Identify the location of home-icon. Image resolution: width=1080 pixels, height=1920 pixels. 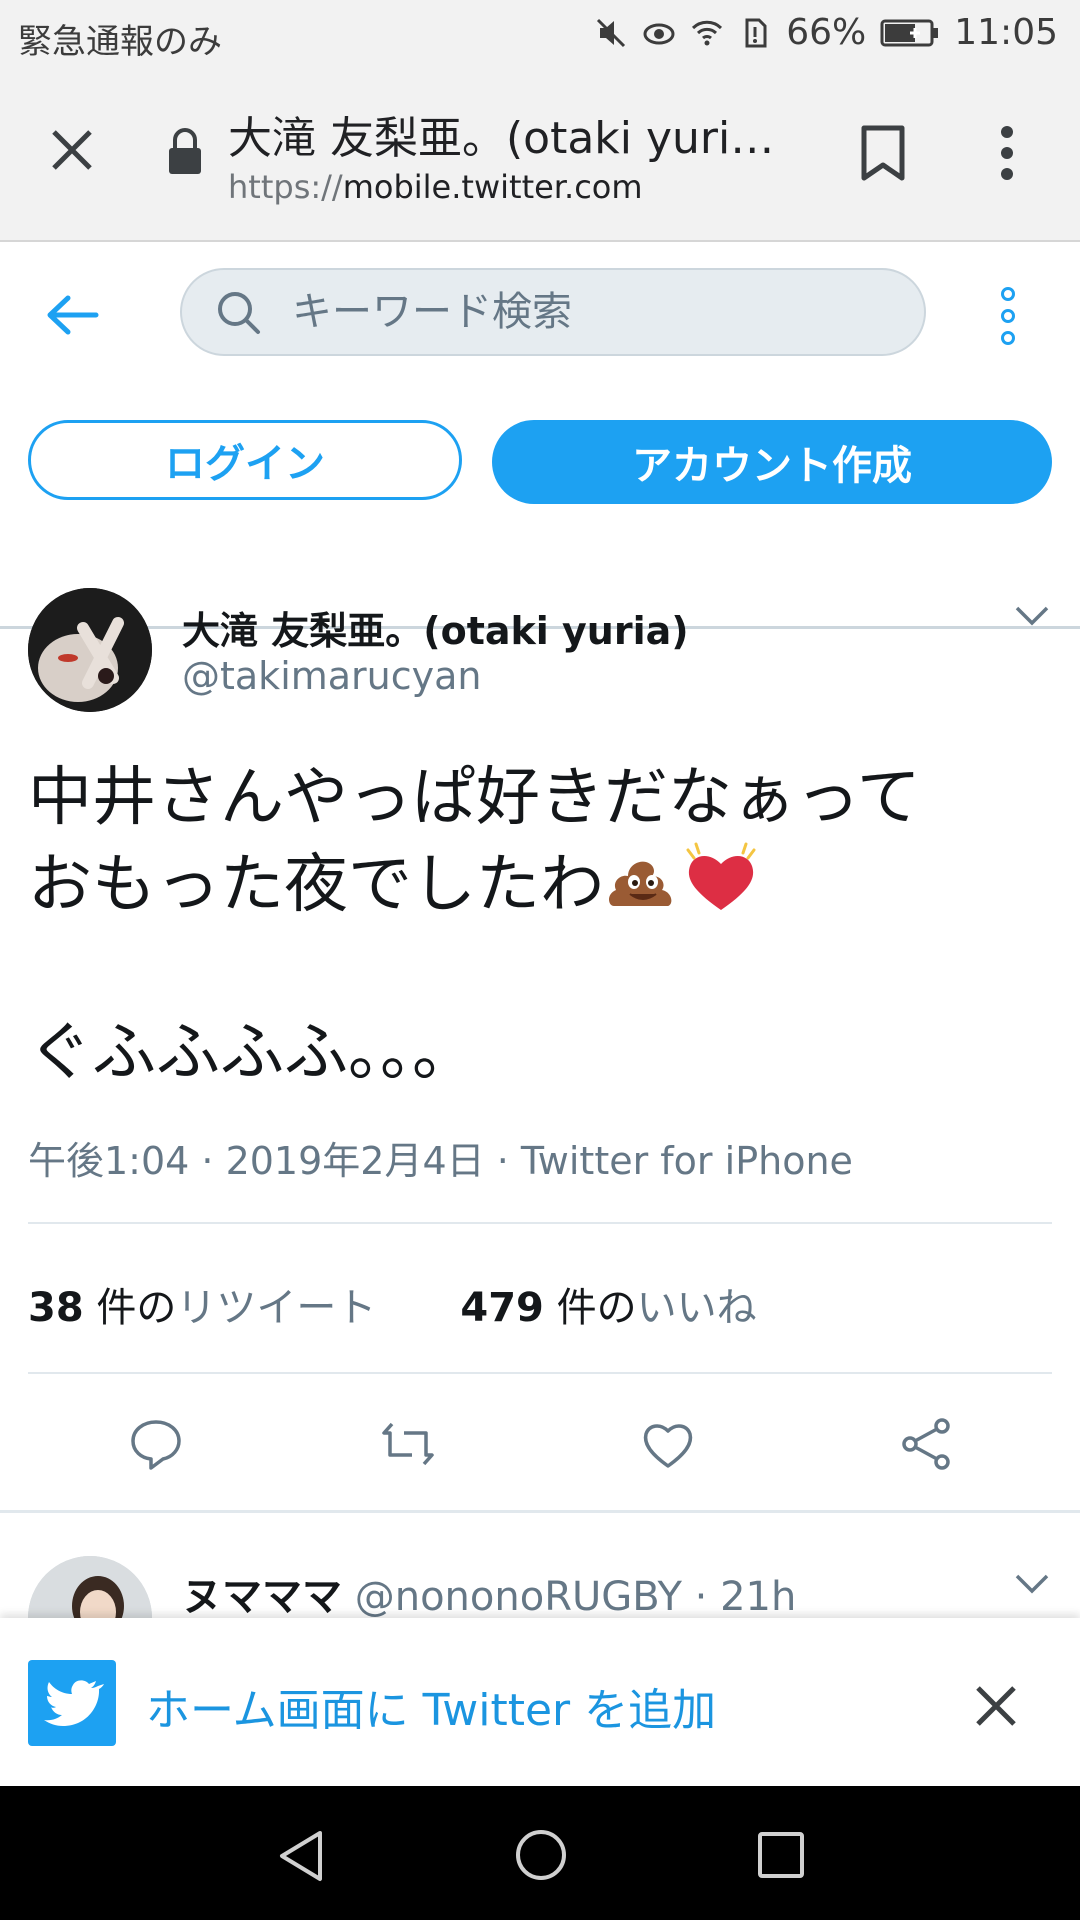
(541, 1855).